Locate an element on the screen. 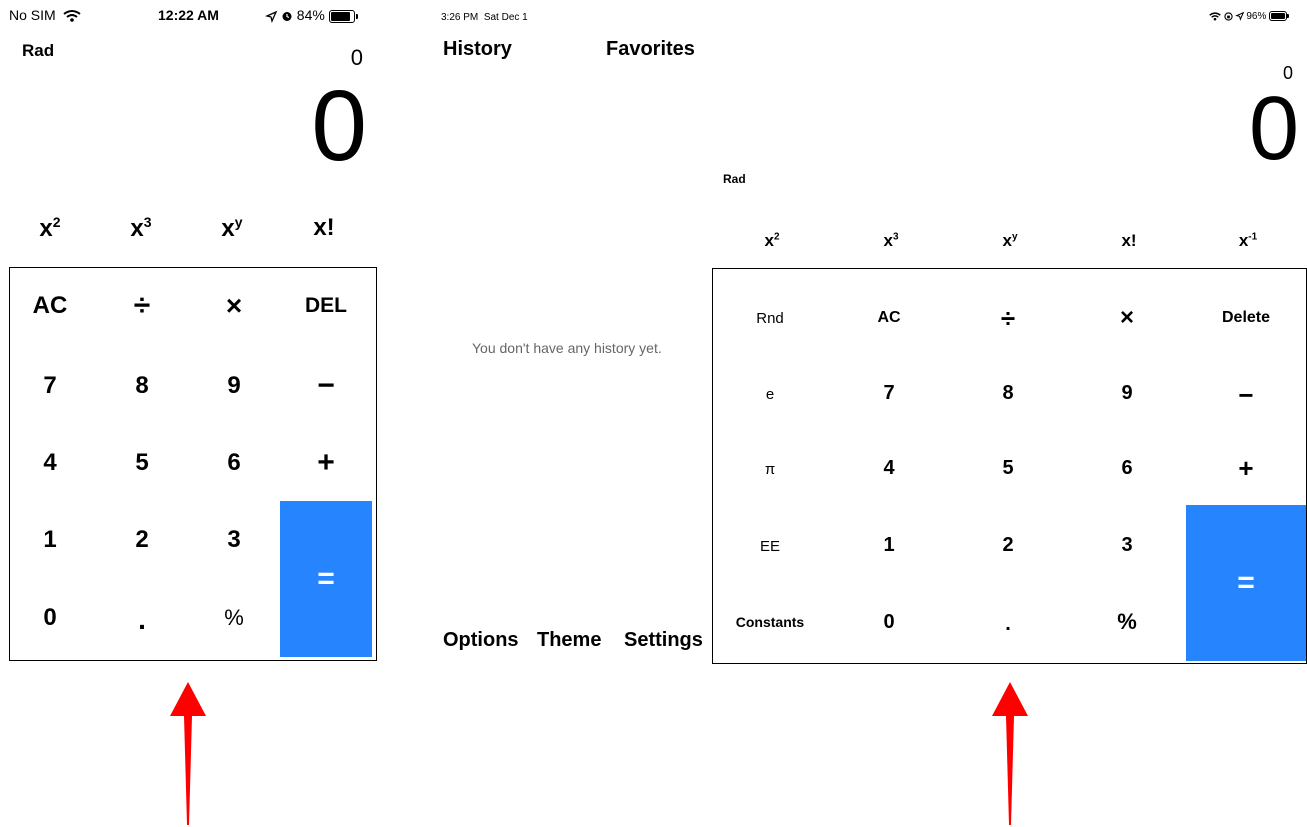 This screenshot has width=1307, height=827. random-button: Rnd is located at coordinates (770, 318).